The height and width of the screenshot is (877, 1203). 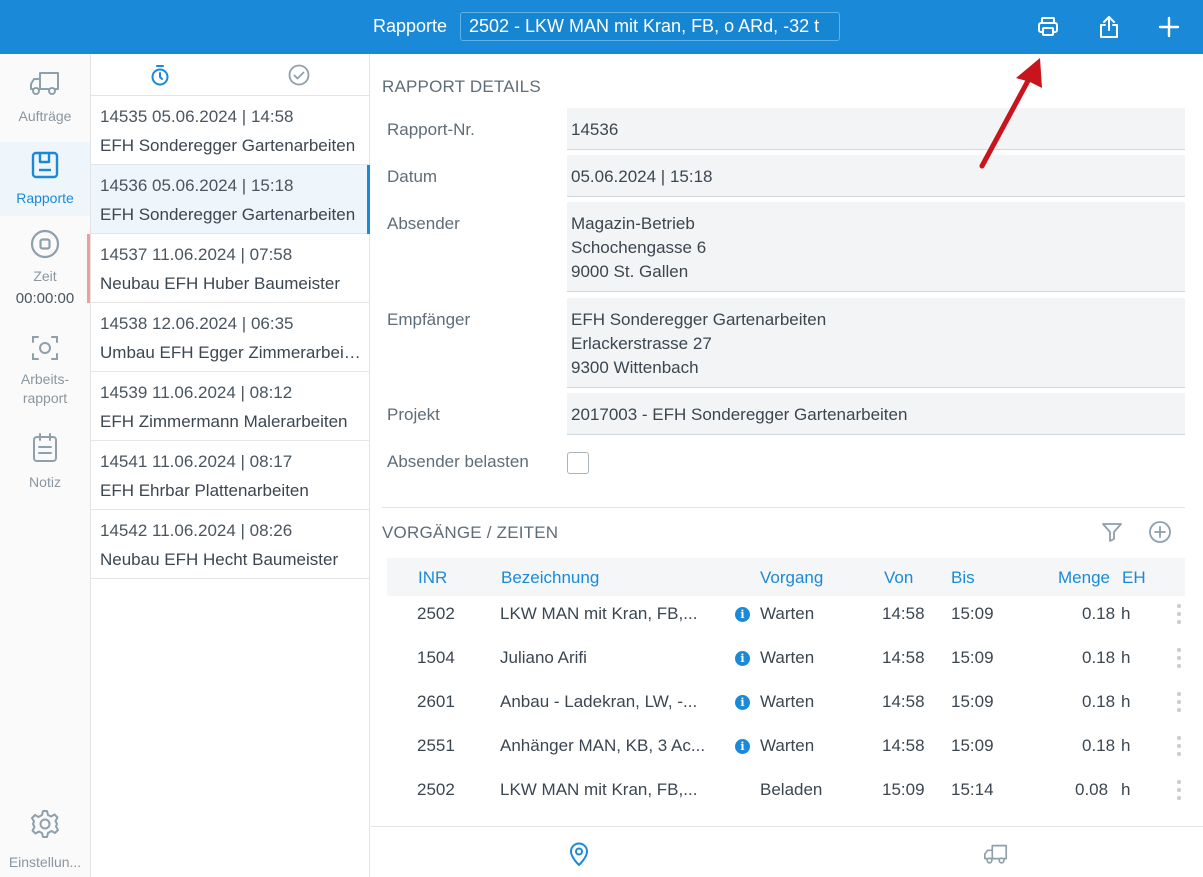 I want to click on nav-label: Zeit, so click(x=45, y=276).